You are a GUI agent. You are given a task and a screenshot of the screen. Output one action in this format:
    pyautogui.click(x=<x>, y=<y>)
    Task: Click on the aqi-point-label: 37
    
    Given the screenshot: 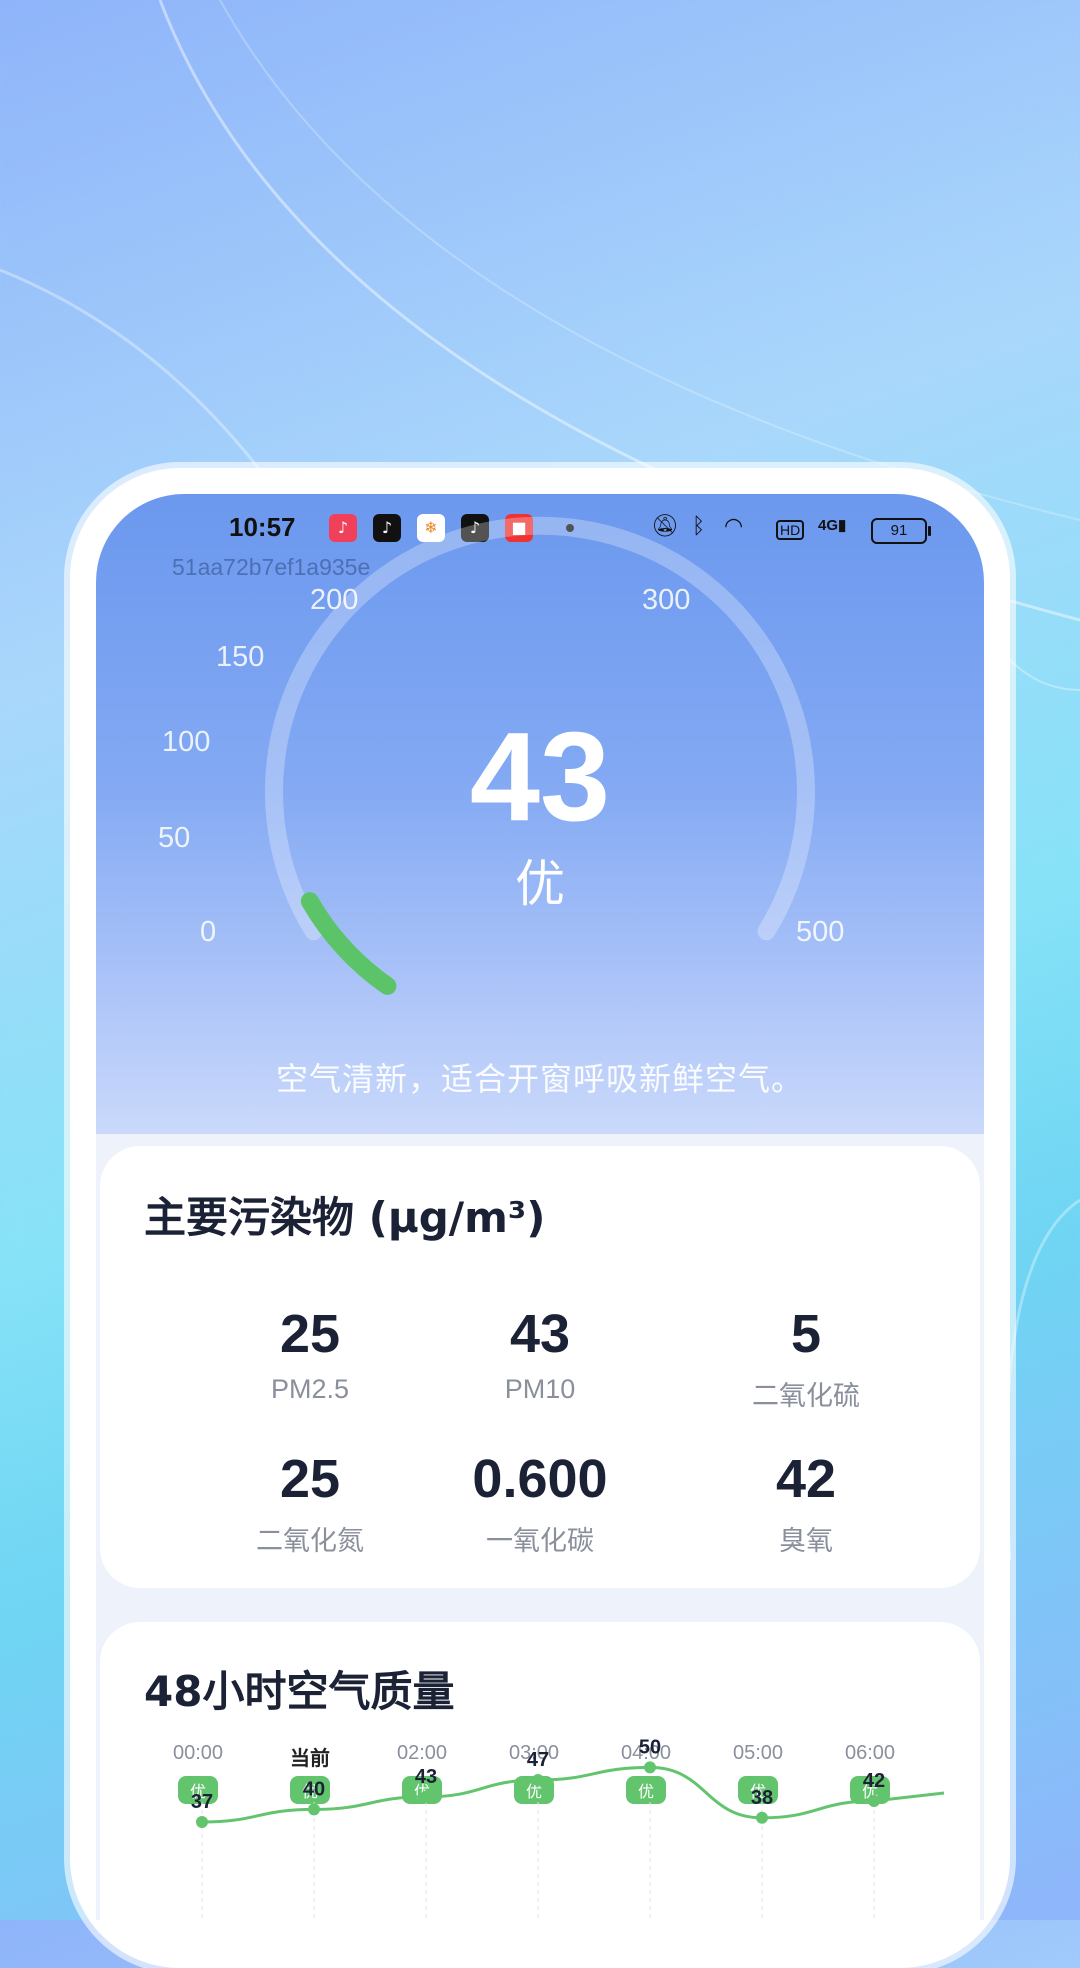 What is the action you would take?
    pyautogui.click(x=202, y=1802)
    